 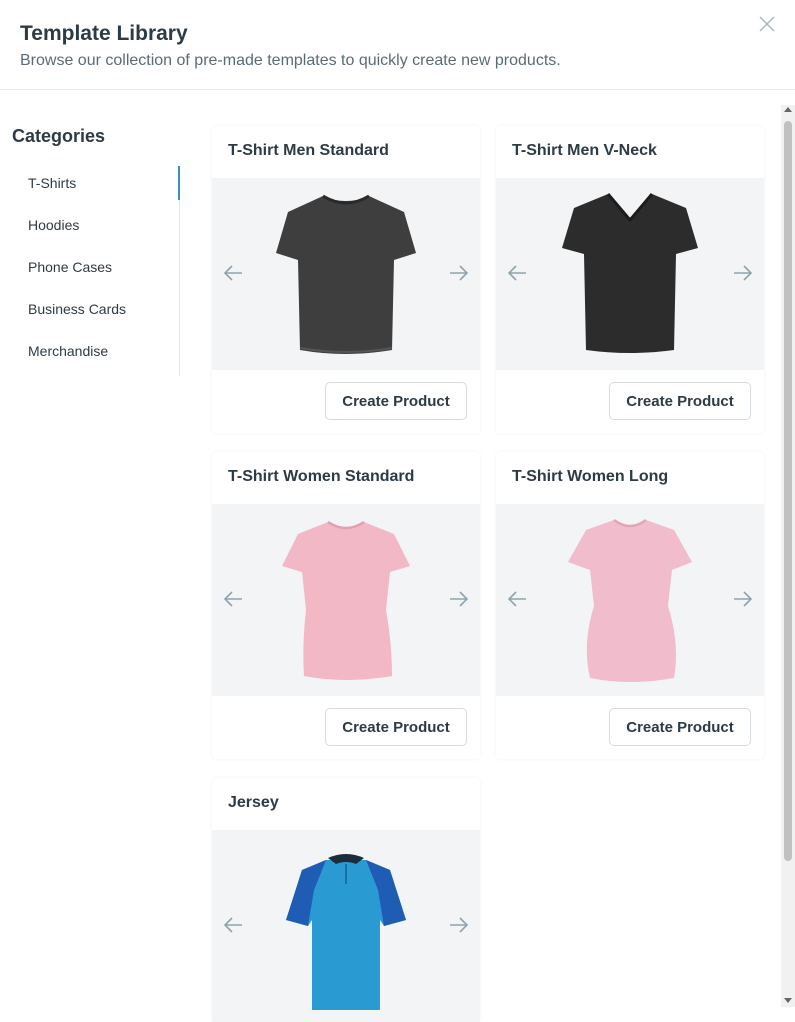 What do you see at coordinates (584, 150) in the screenshot?
I see `template-title: T-Shirt Men V-Neck` at bounding box center [584, 150].